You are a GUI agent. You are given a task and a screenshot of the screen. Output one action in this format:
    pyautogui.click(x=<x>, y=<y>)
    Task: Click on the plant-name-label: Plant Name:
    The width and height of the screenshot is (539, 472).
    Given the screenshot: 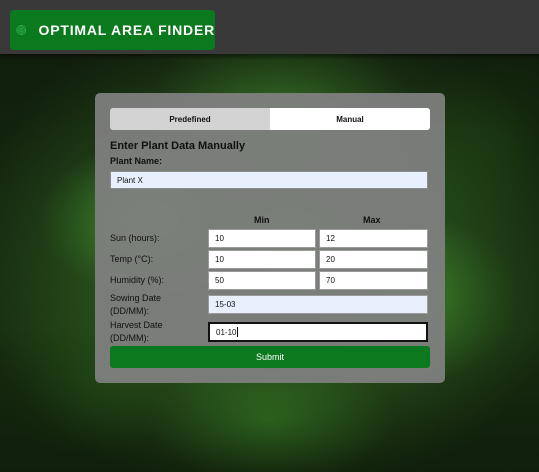 What is the action you would take?
    pyautogui.click(x=136, y=161)
    